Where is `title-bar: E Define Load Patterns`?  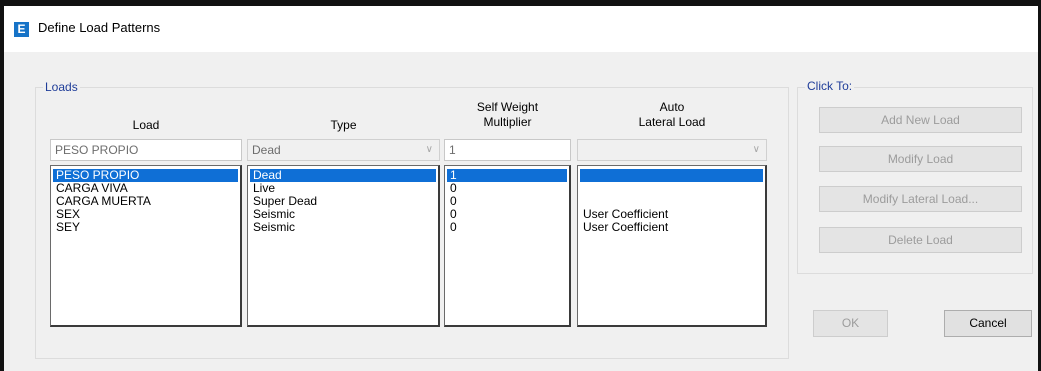
title-bar: E Define Load Patterns is located at coordinates (521, 29).